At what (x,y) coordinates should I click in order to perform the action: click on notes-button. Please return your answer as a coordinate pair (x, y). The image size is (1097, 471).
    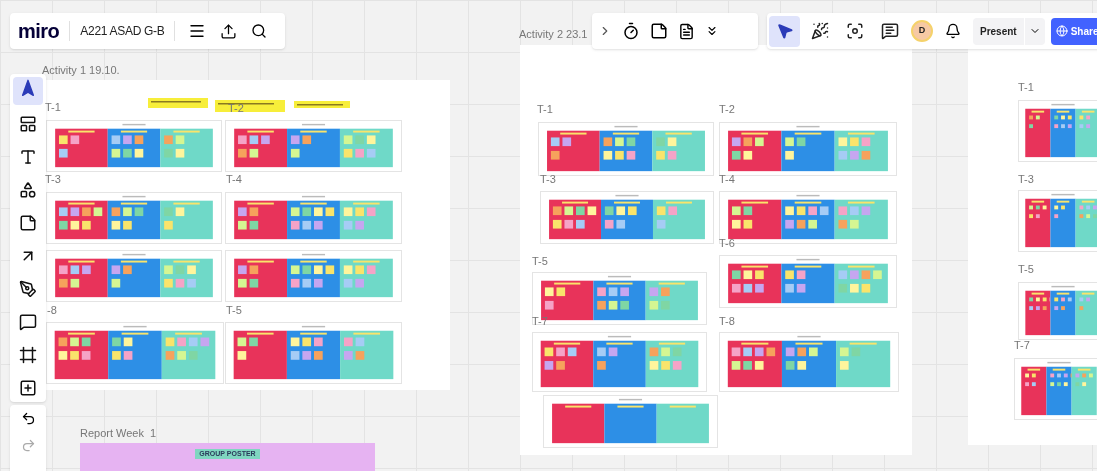
    Looking at the image, I should click on (686, 31).